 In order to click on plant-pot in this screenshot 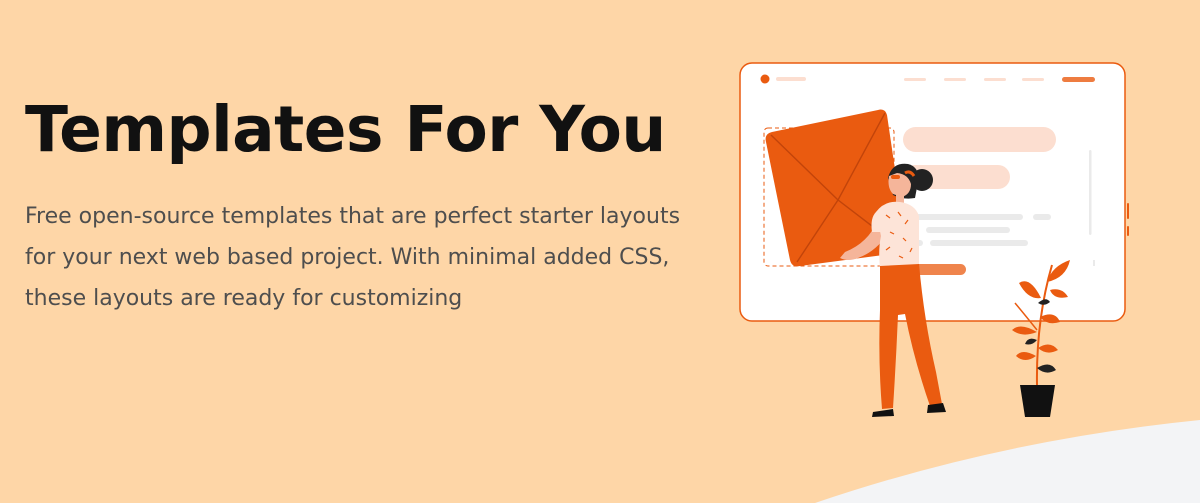, I will do `click(1037, 401)`.